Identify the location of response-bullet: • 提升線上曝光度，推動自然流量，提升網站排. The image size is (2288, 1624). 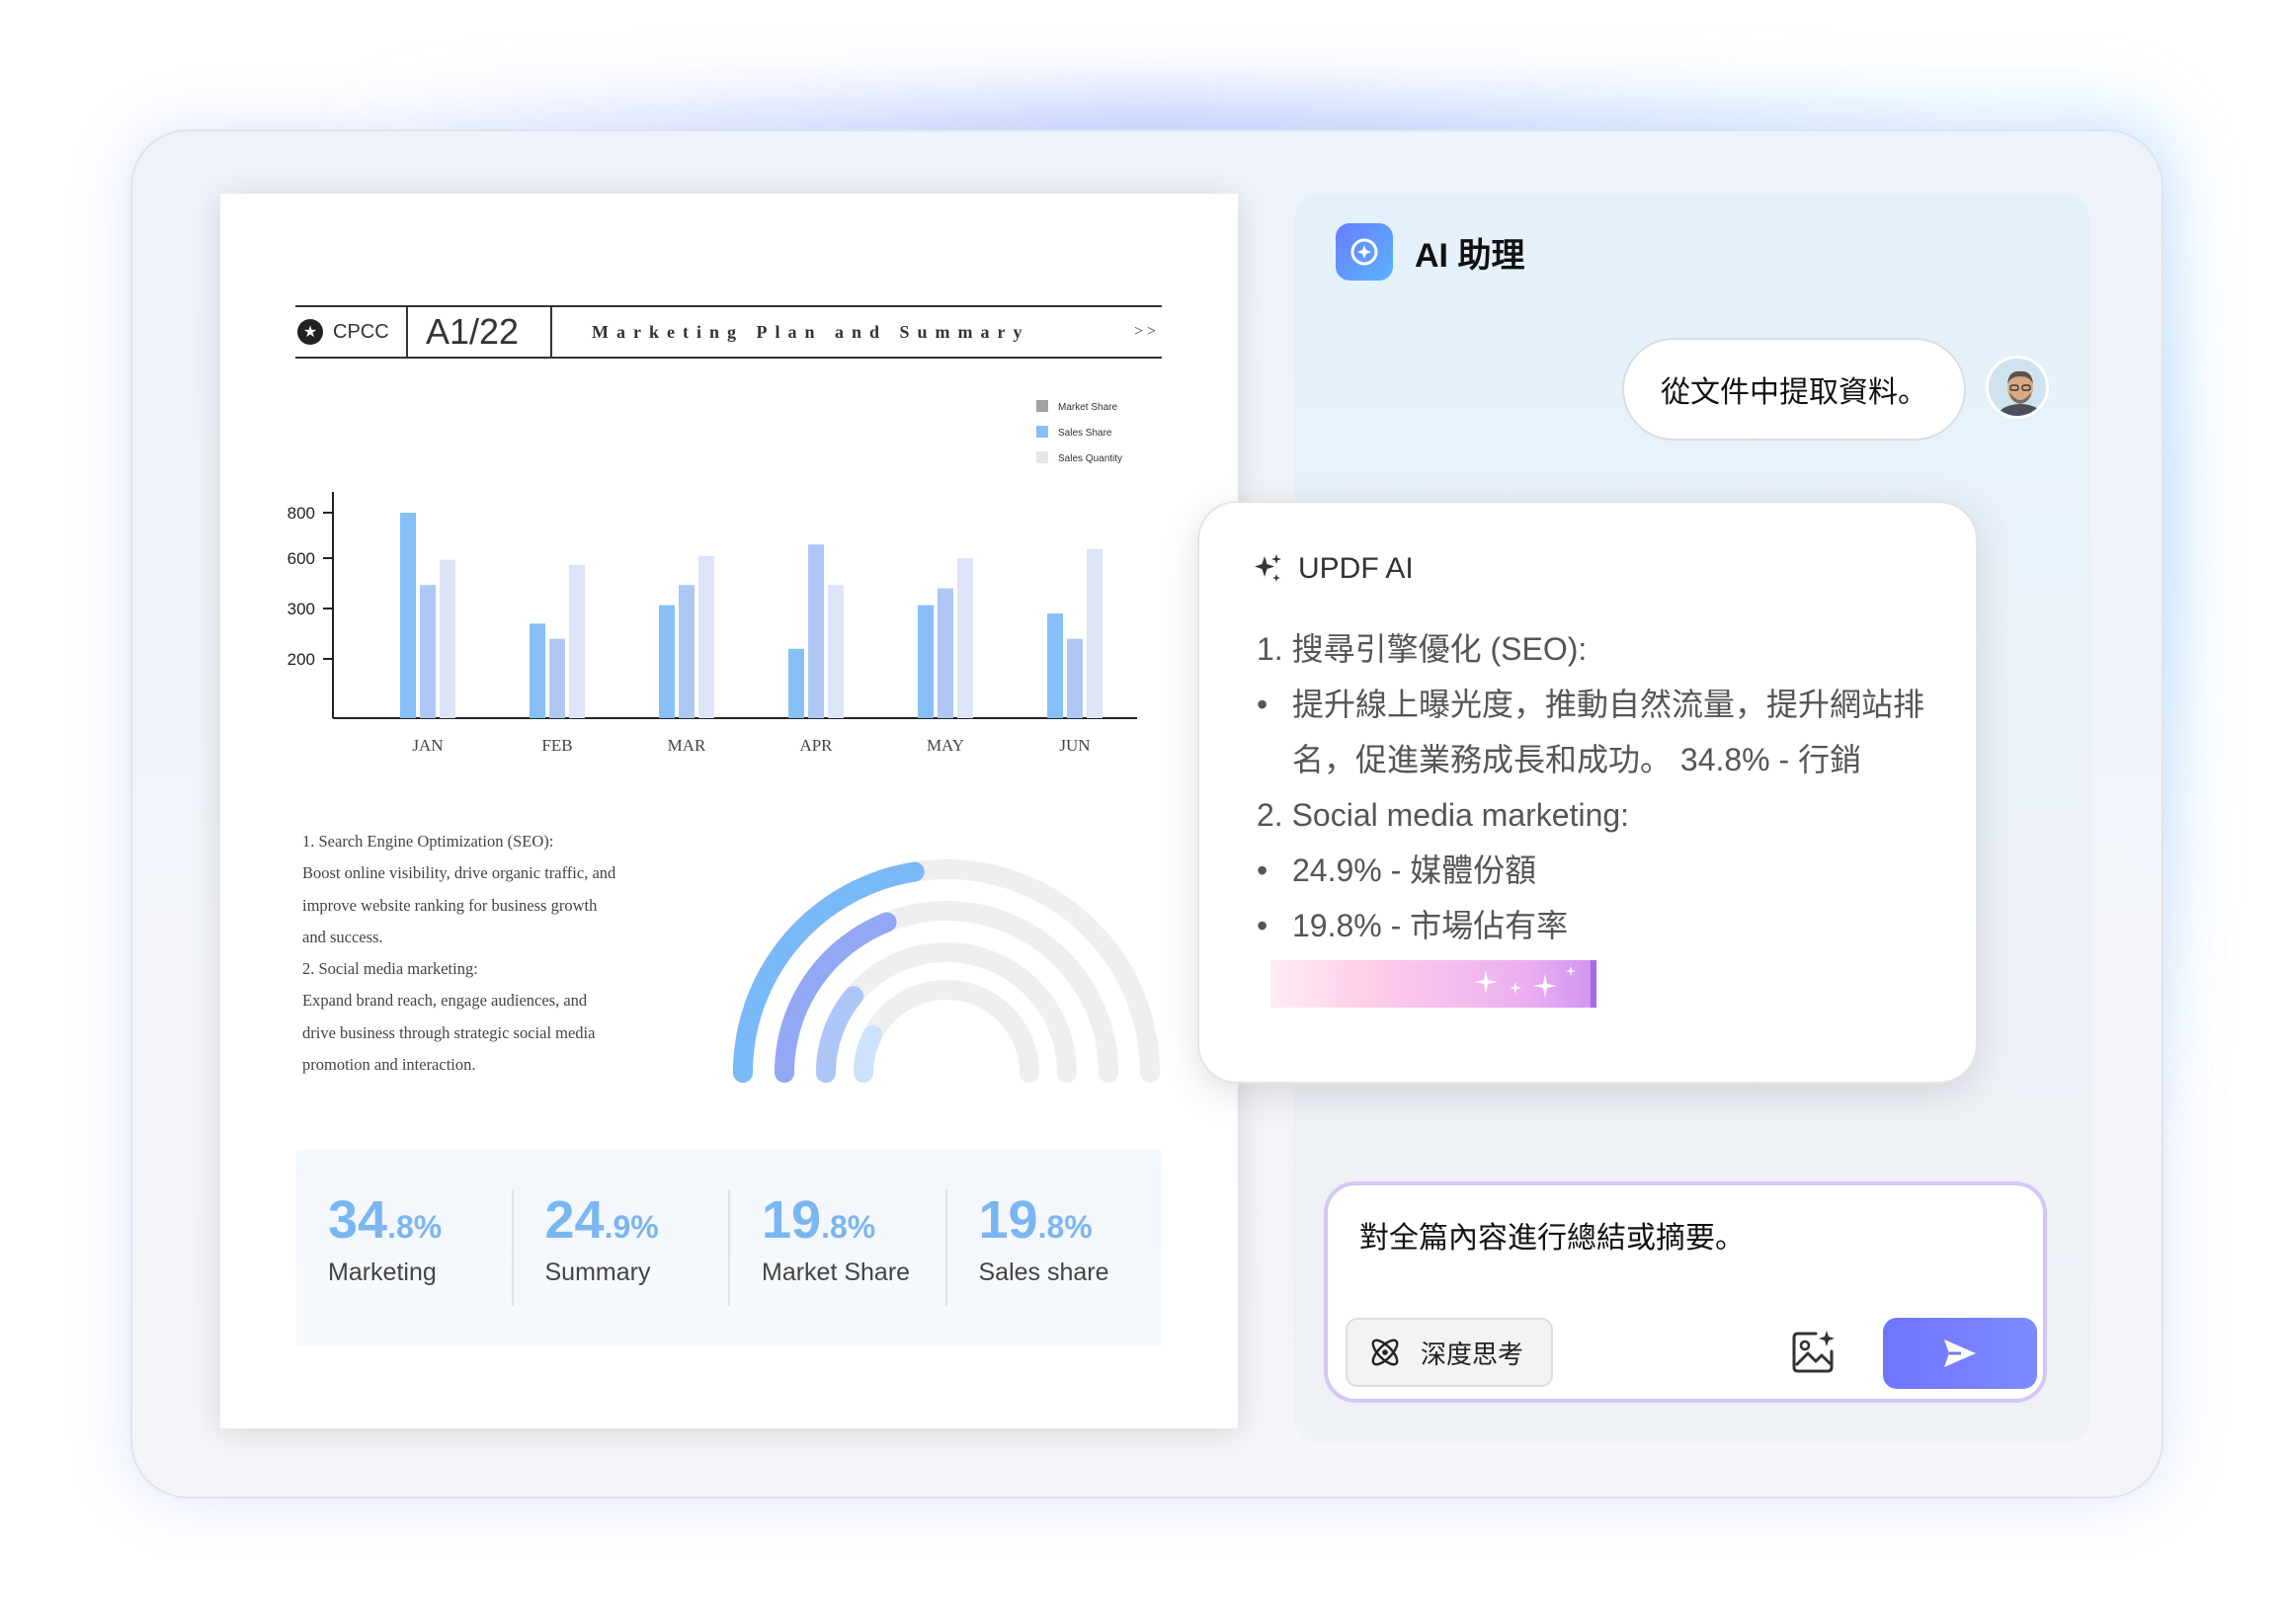
(1602, 705).